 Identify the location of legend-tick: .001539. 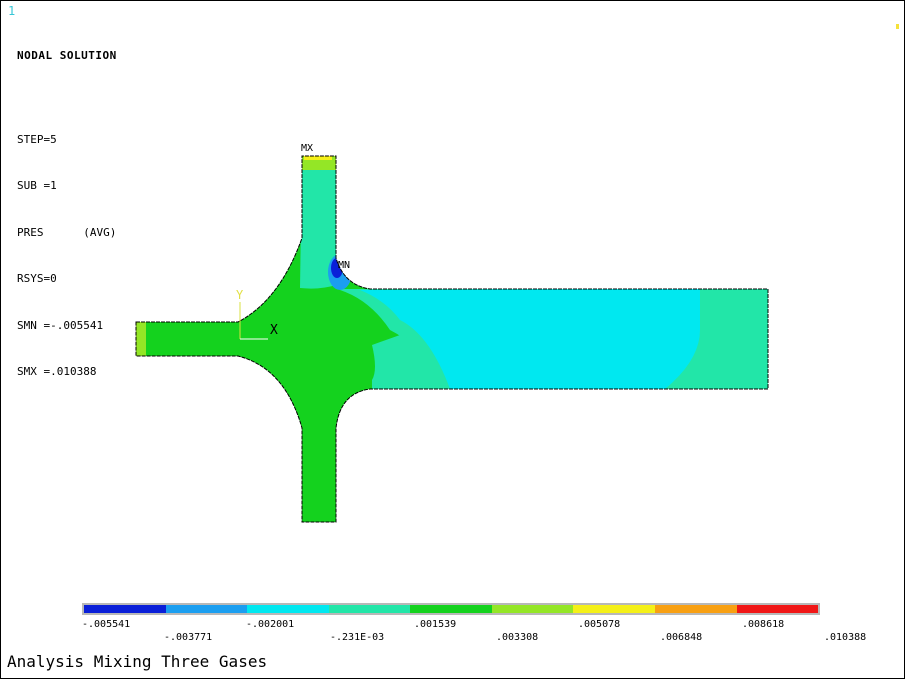
(435, 624).